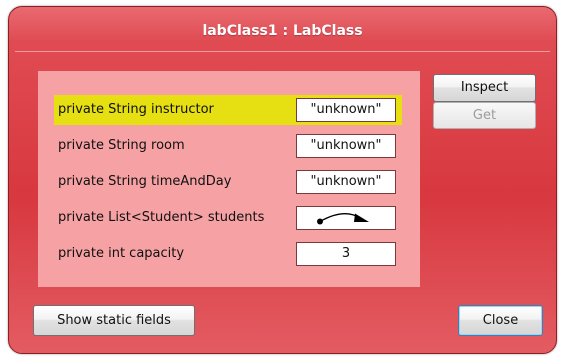 Image resolution: width=561 pixels, height=358 pixels. What do you see at coordinates (114, 320) in the screenshot?
I see `show-static-fields-button: Show static fields` at bounding box center [114, 320].